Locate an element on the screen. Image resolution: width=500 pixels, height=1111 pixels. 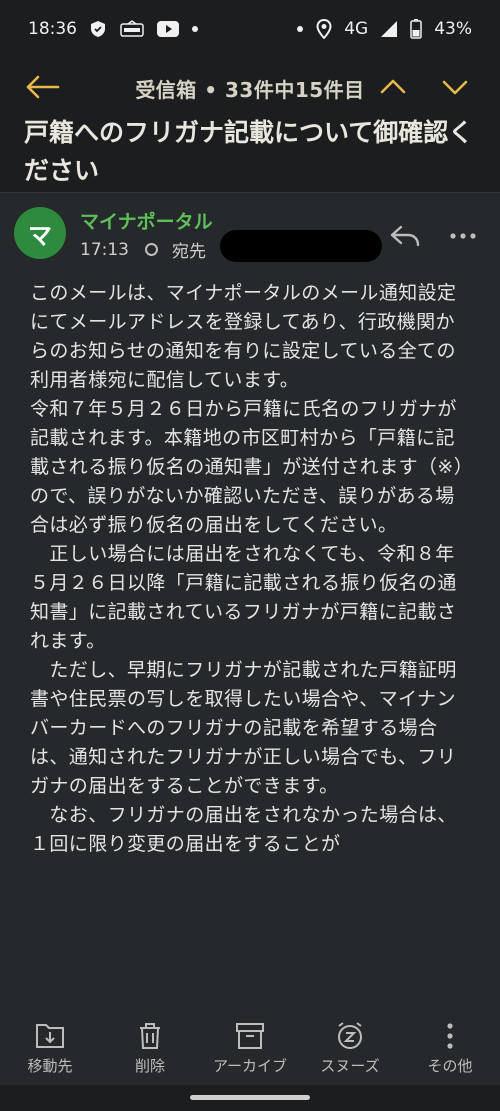
email-subject: 戸籍へのフリガナ記載について御確認ください is located at coordinates (249, 151).